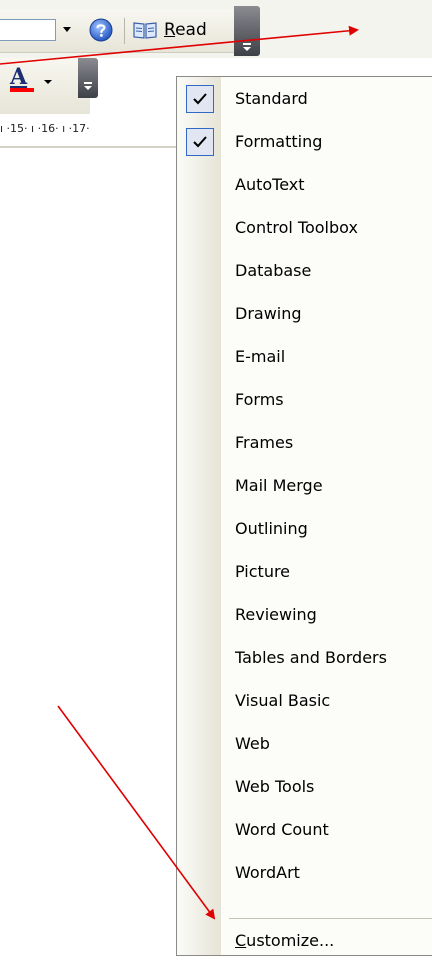  What do you see at coordinates (124, 31) in the screenshot?
I see `toolbar-separator` at bounding box center [124, 31].